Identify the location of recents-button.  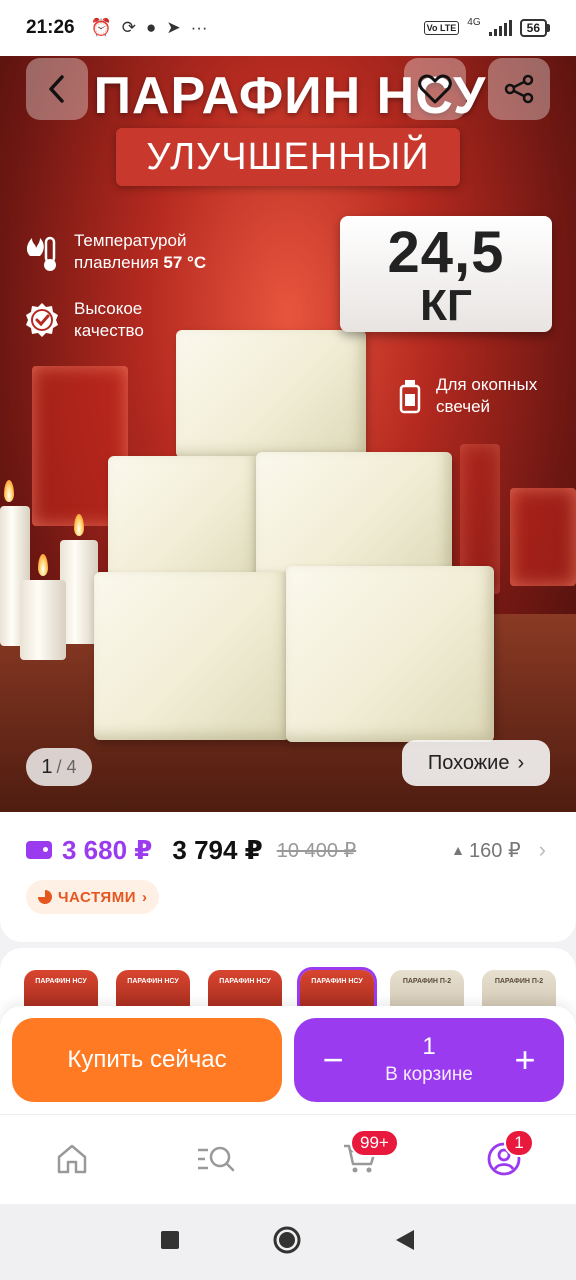
(170, 1242).